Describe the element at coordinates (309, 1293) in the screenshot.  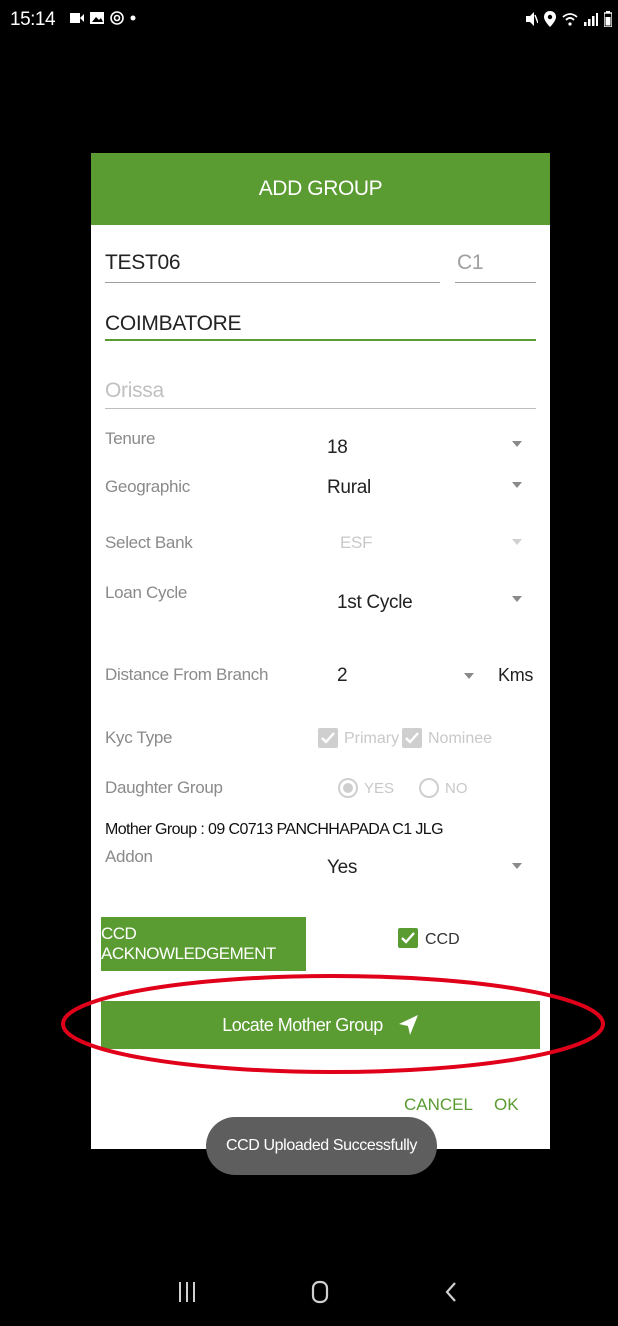
I see `navigation-bar` at that location.